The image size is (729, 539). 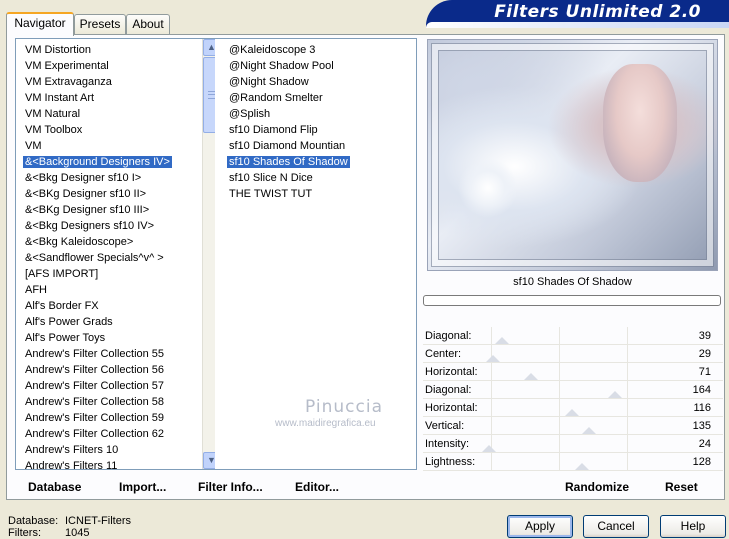 I want to click on slider-row: Diagonal: 164, so click(x=573, y=390).